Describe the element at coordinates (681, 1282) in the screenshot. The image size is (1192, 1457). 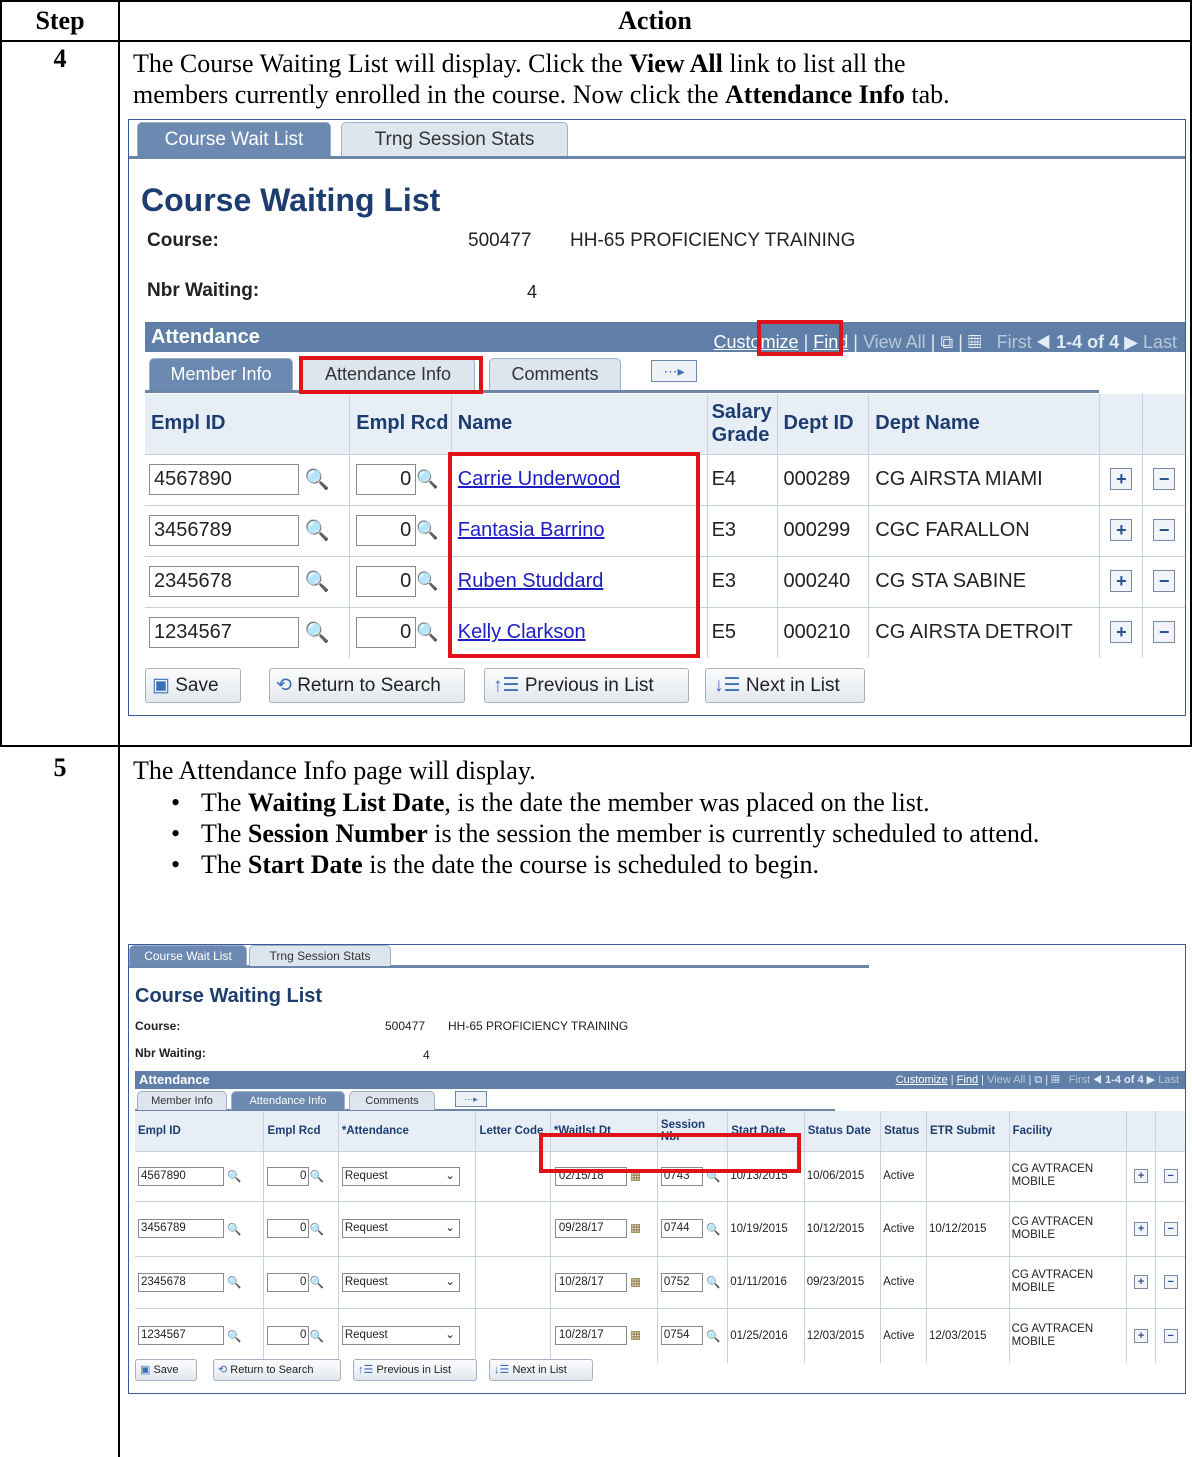
I see `session-nbr-field: 0752` at that location.